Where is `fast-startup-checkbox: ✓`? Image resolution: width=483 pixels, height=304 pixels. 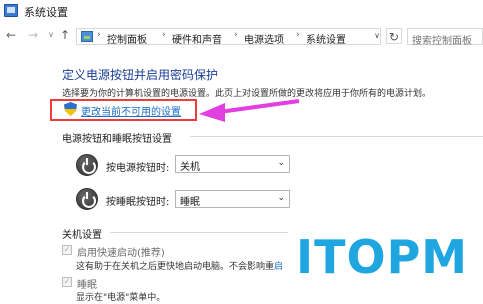
fast-startup-checkbox: ✓ is located at coordinates (67, 250).